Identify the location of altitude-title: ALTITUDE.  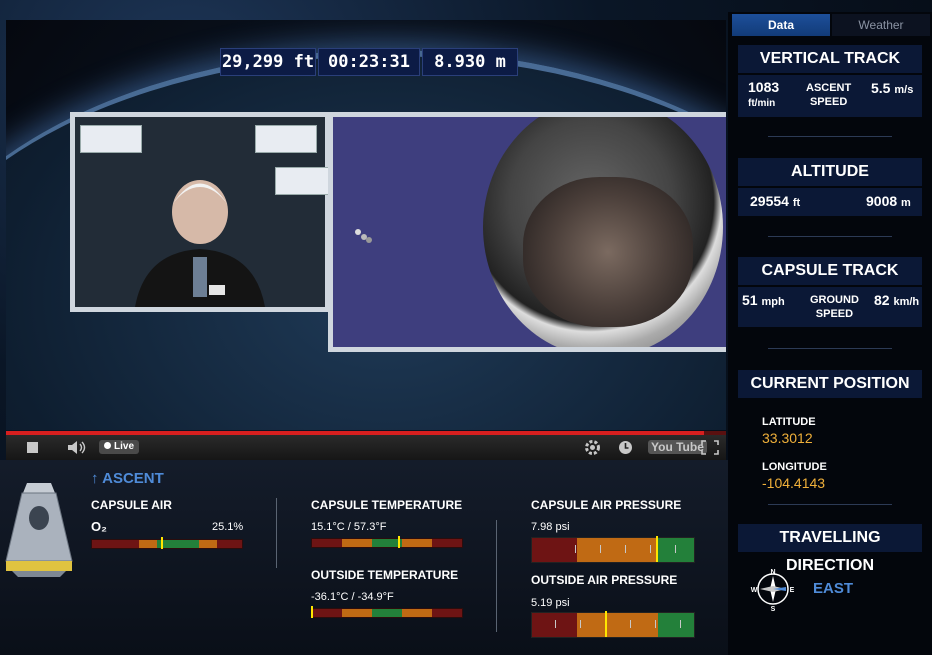
(830, 172).